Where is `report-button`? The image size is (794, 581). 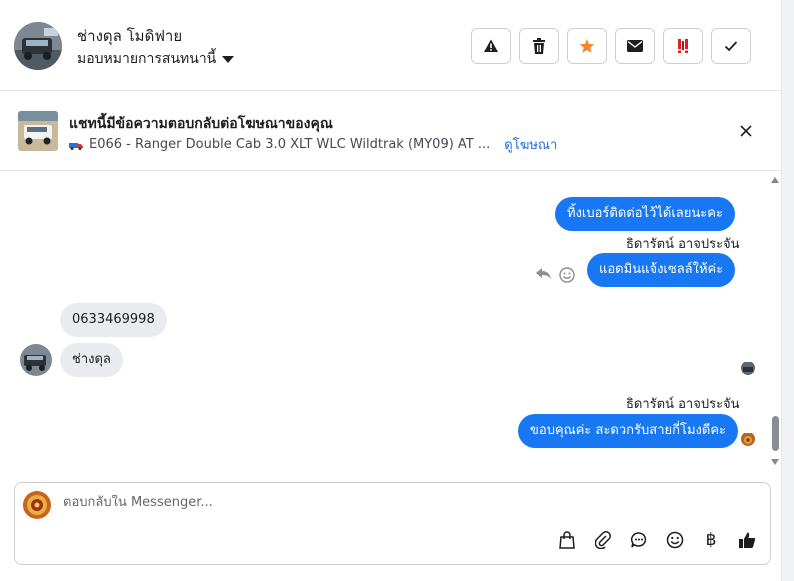 report-button is located at coordinates (491, 46).